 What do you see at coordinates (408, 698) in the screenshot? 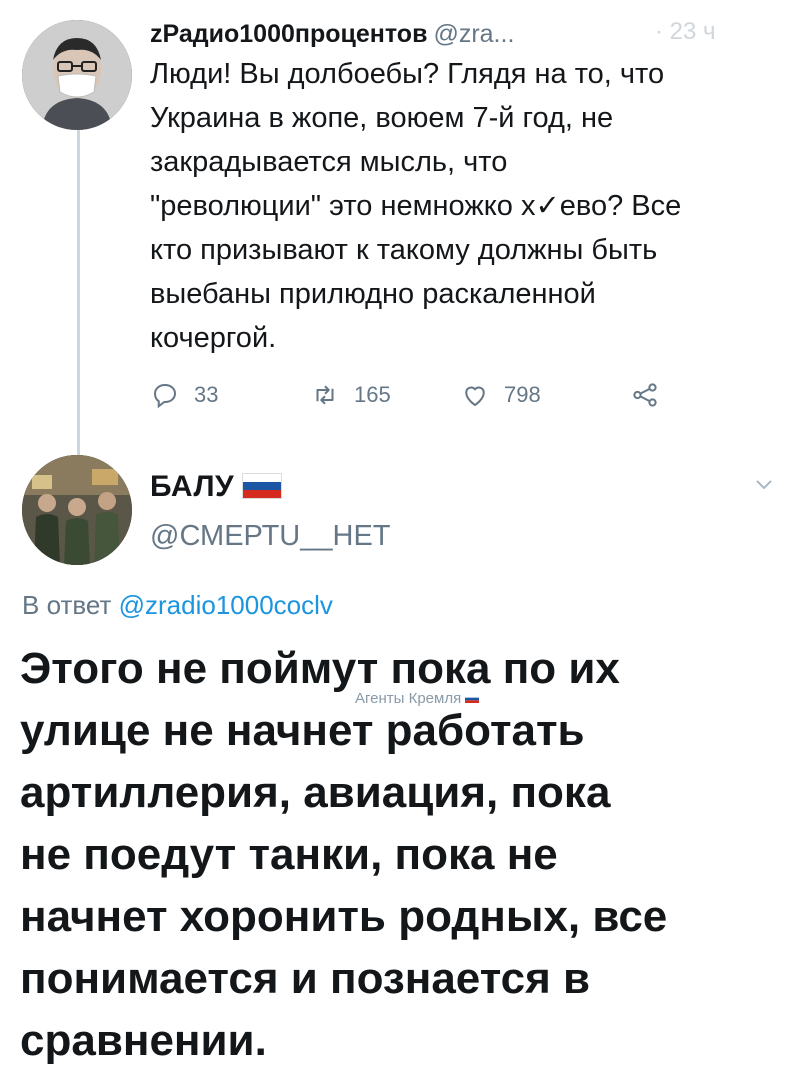
I see `watermark-text: Агенты Кремля` at bounding box center [408, 698].